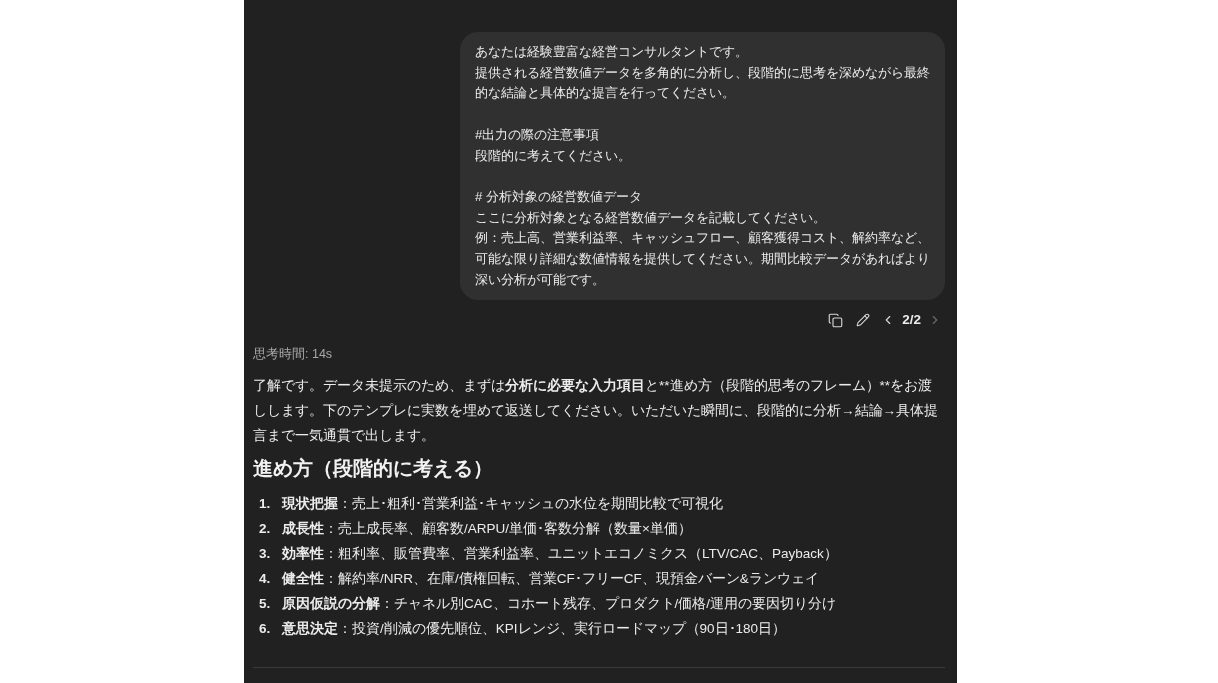 The image size is (1218, 683). Describe the element at coordinates (559, 604) in the screenshot. I see `list-item-text: 原因仮説の分解：チャネル別CAC、コホート残存、プロダクト/価格/運用の要因切り分け` at that location.